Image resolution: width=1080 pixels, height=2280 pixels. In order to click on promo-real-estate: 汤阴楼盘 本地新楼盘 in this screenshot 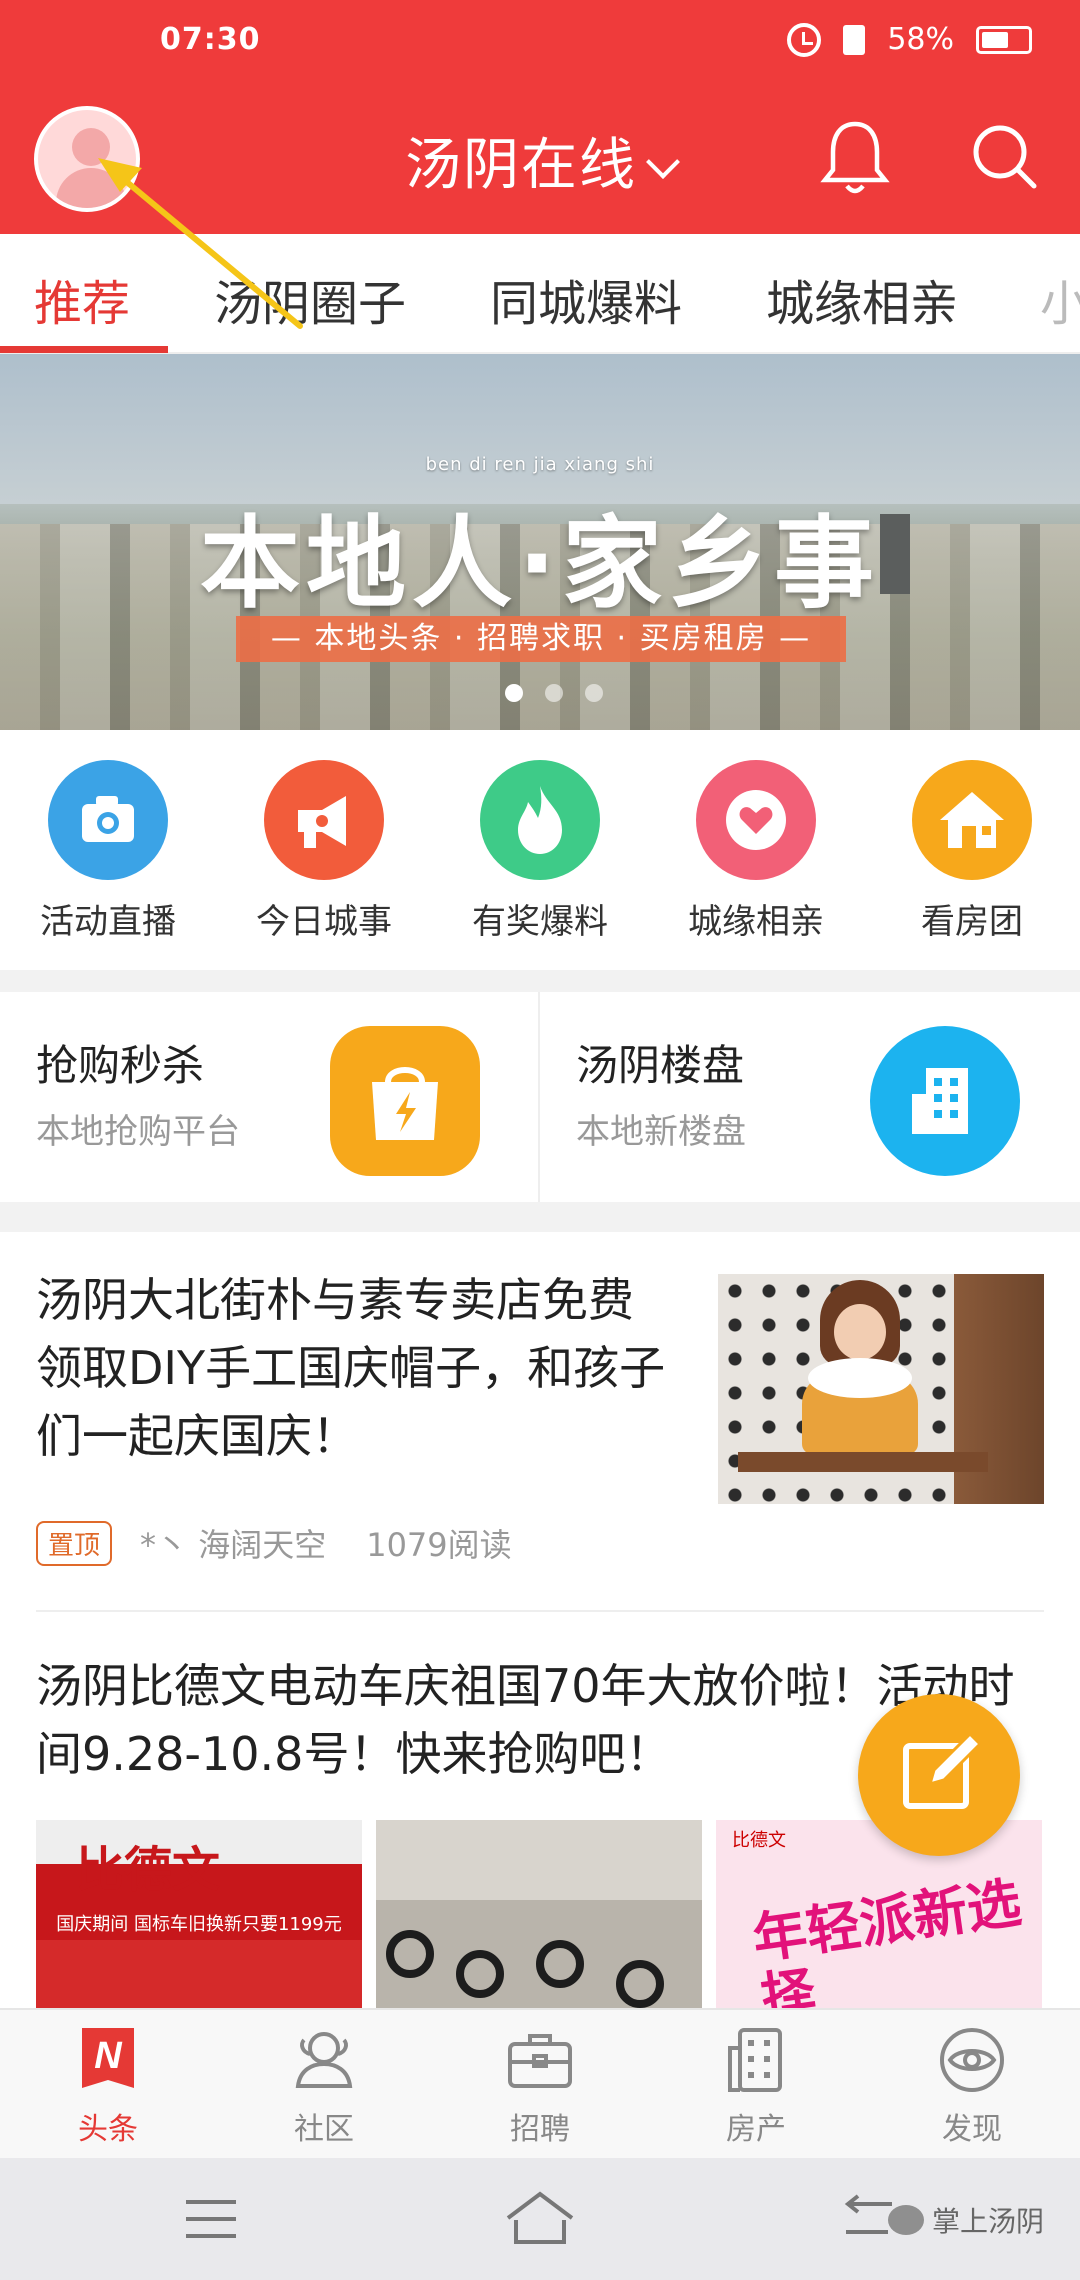, I will do `click(809, 1097)`.